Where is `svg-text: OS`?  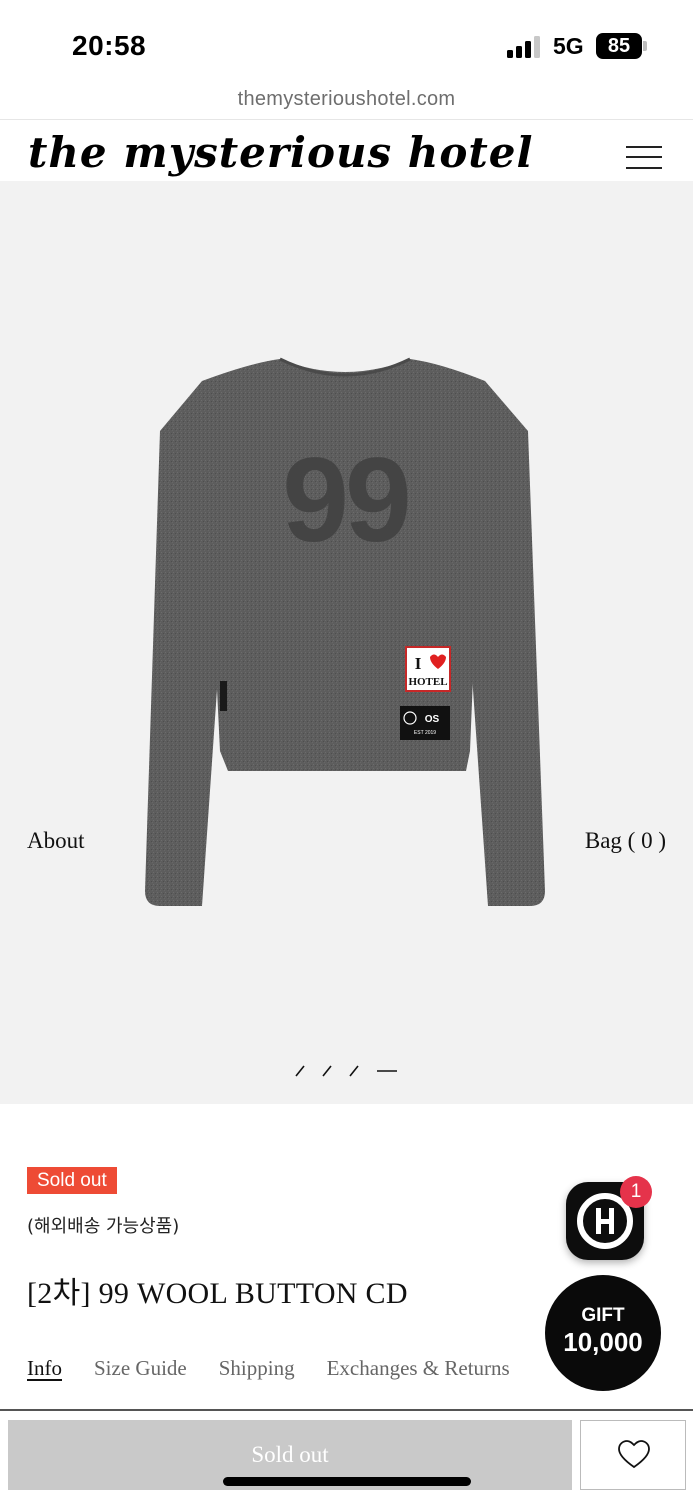 svg-text: OS is located at coordinates (432, 719).